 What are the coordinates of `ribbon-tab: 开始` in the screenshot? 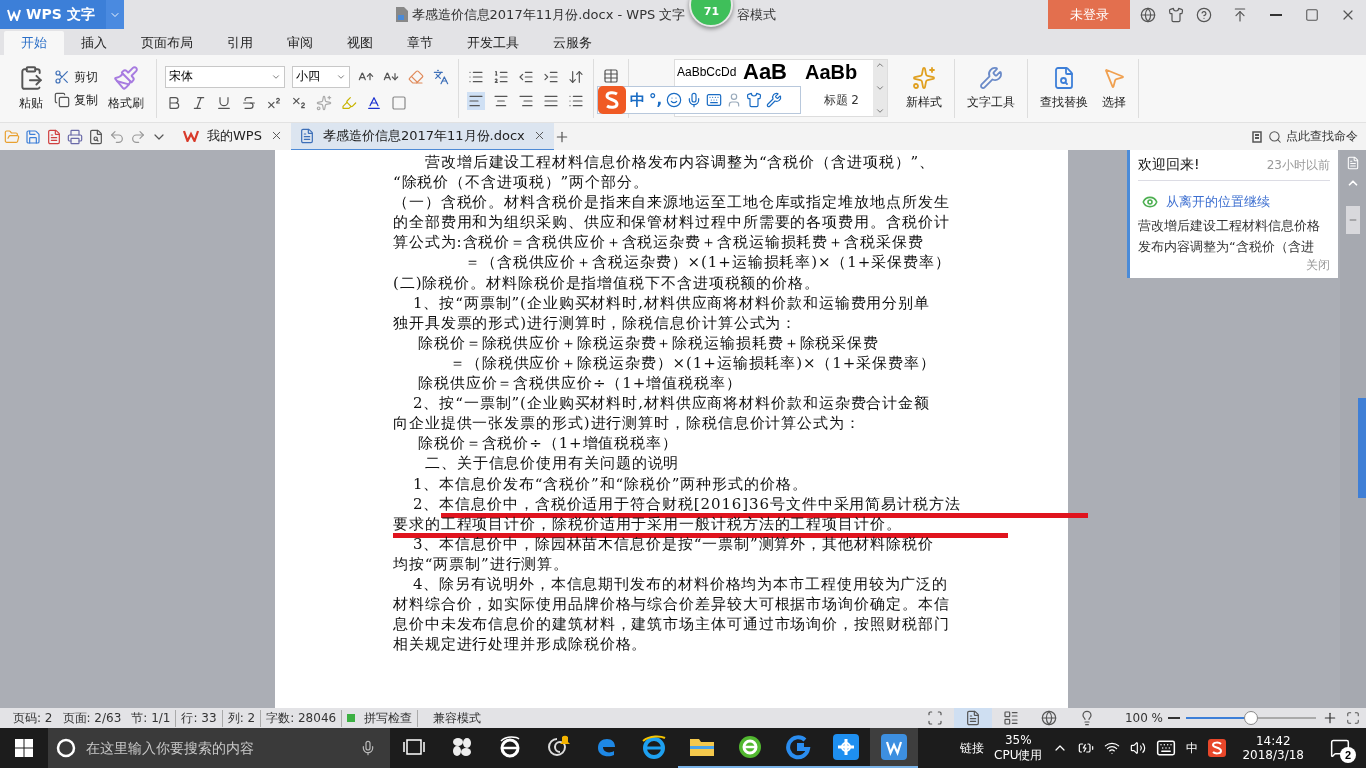 It's located at (34, 43).